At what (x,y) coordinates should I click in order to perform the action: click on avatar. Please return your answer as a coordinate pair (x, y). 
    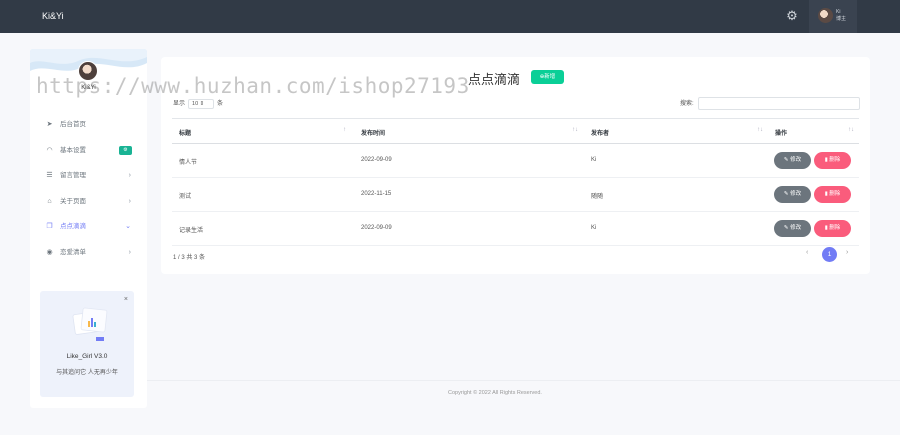
    Looking at the image, I should click on (825, 15).